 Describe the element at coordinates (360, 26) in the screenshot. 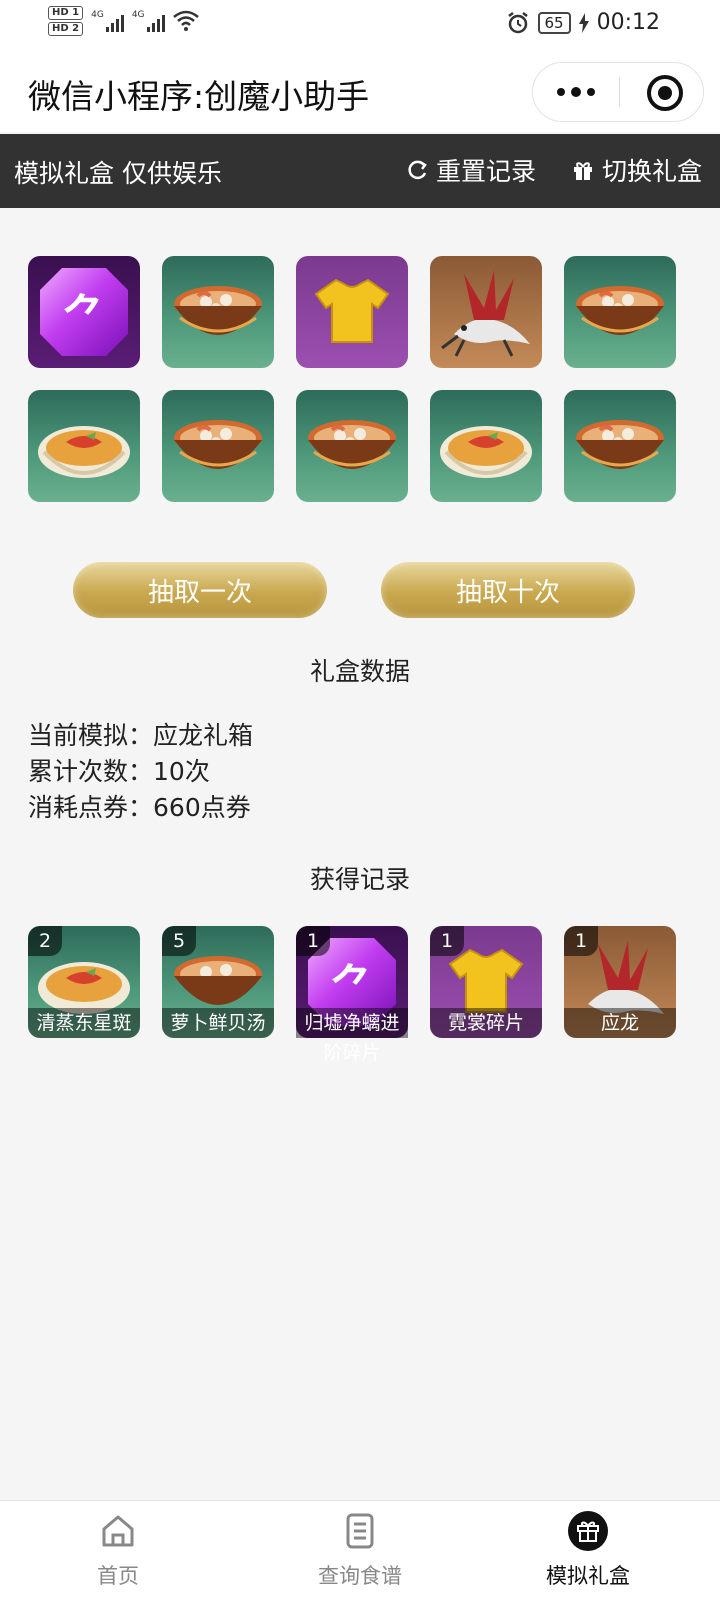

I see `status-bar: HD 1 HD 2 4G 4G 65 00:12` at that location.